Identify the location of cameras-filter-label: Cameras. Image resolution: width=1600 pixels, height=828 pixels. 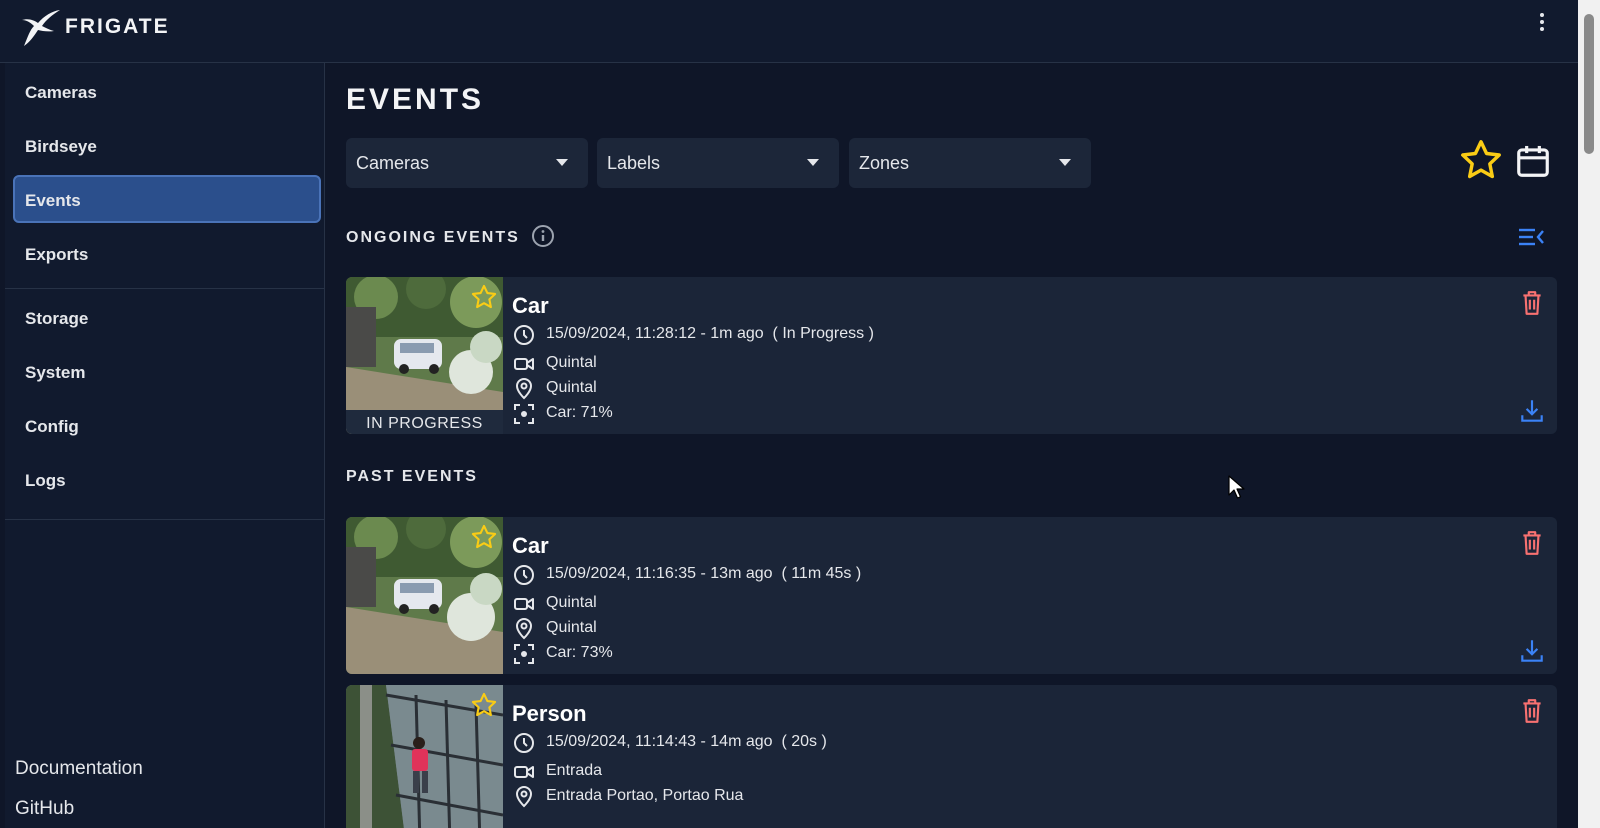
(393, 163).